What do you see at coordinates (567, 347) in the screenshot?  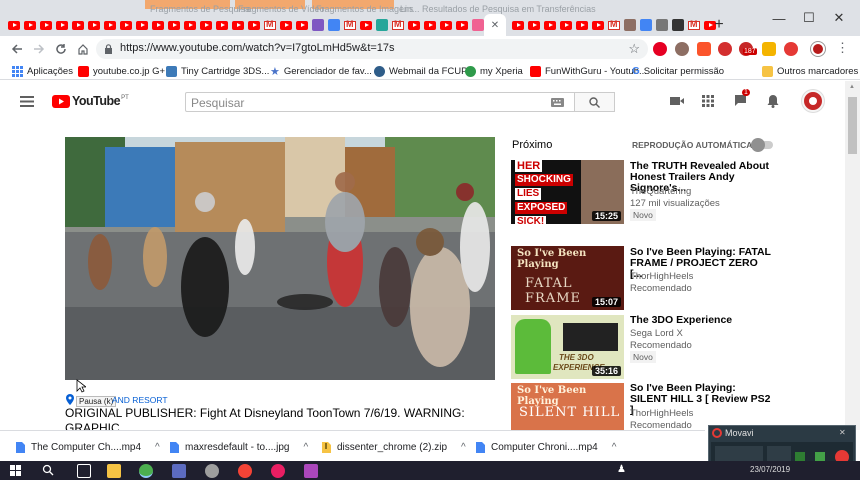 I see `video-thumbnail: THE 3DO EXPERIENCE 35:16` at bounding box center [567, 347].